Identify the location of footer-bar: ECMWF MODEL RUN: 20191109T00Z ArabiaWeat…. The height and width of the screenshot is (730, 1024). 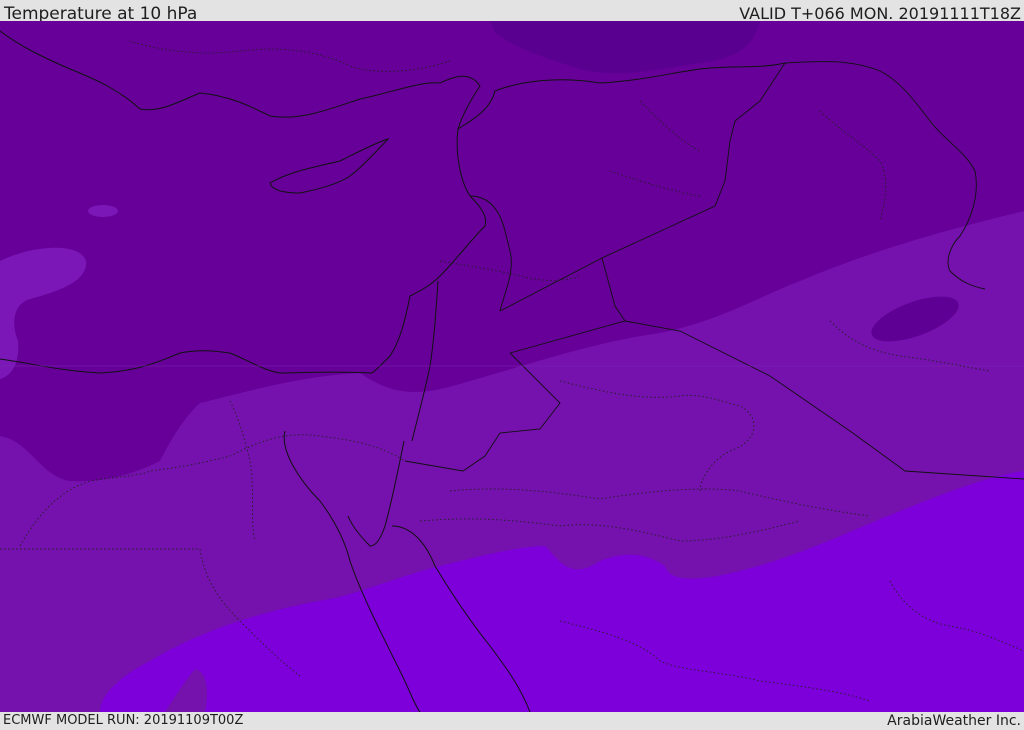
(512, 720).